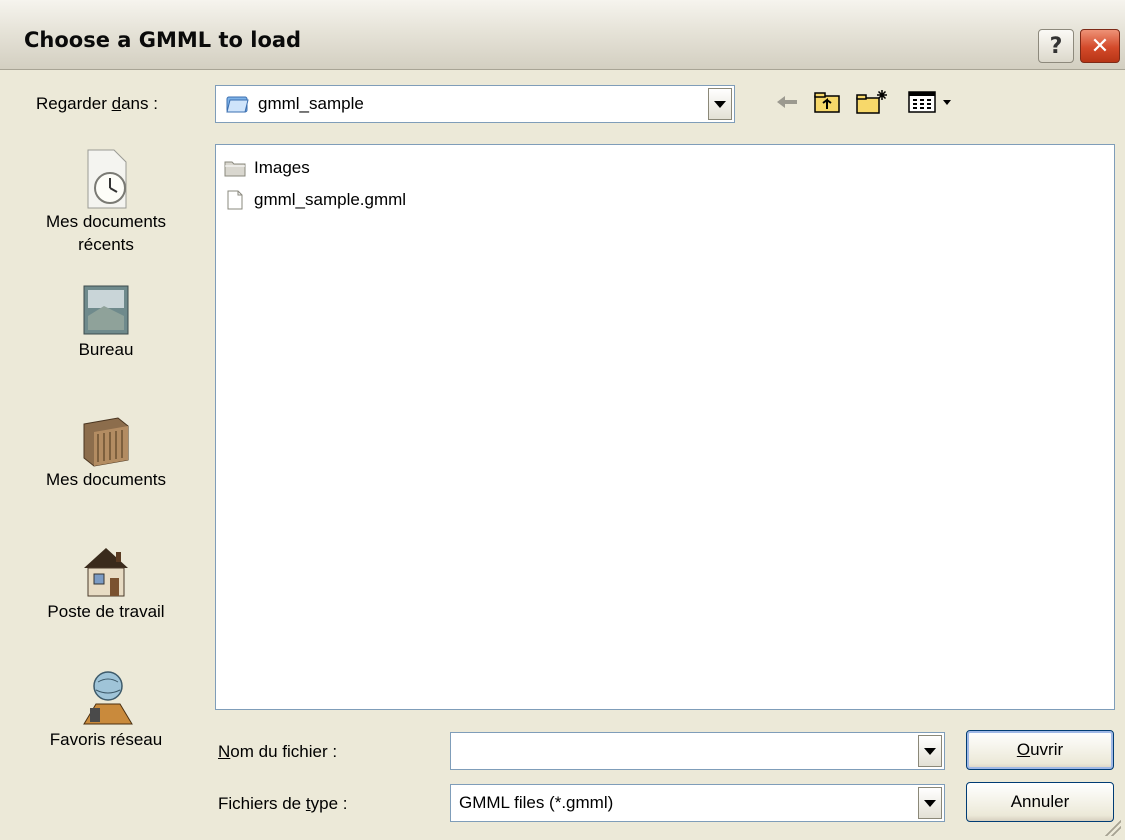  Describe the element at coordinates (1040, 802) in the screenshot. I see `cancel-button: Annuler` at that location.